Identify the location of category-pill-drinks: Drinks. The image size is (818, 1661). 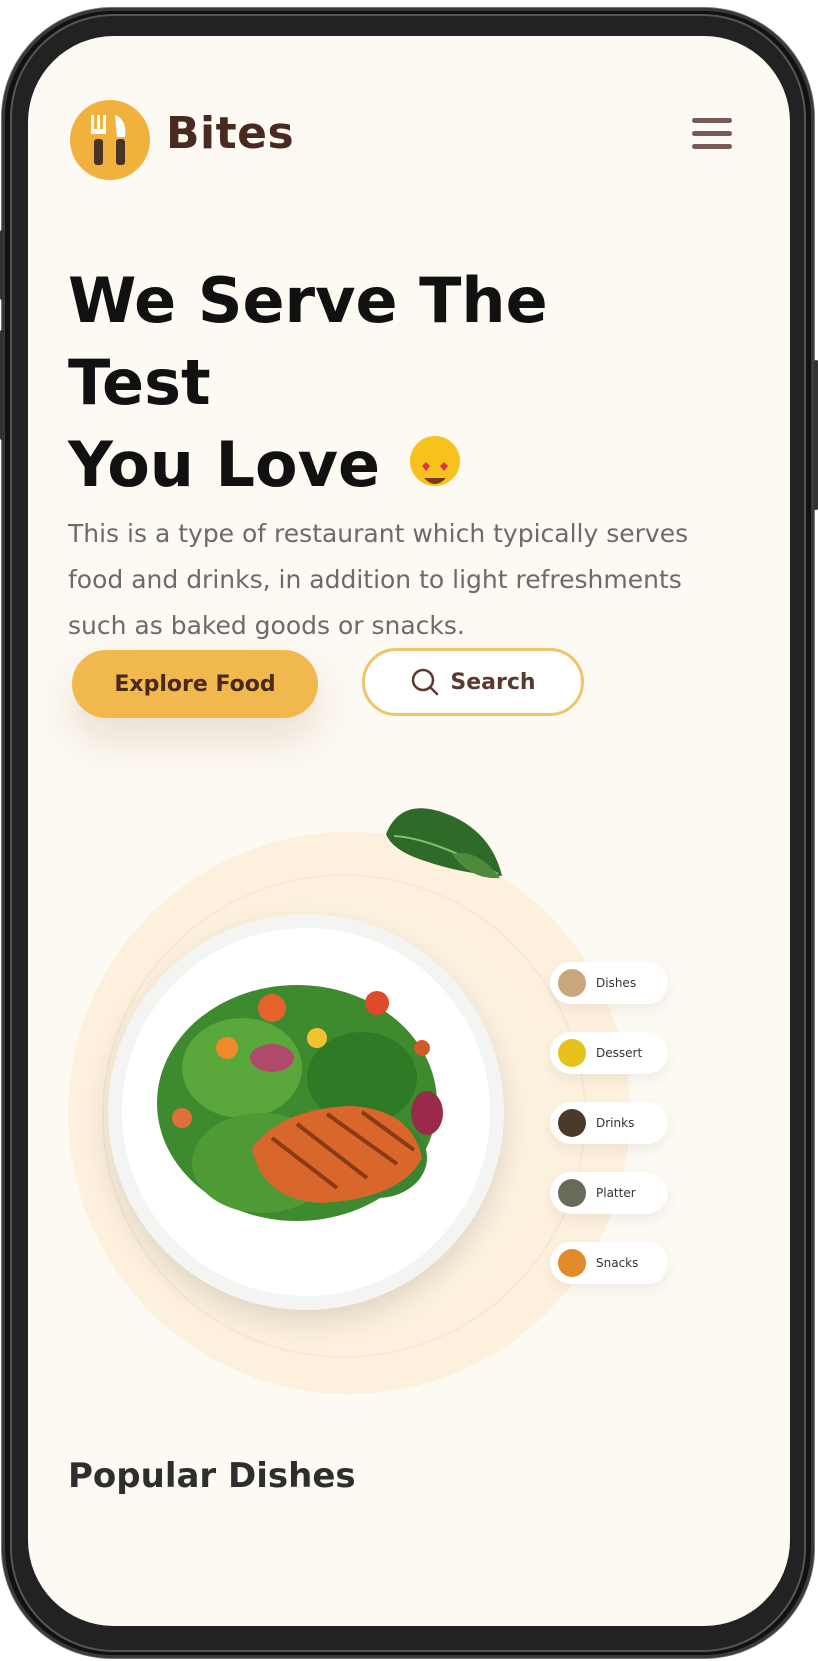
(609, 1123).